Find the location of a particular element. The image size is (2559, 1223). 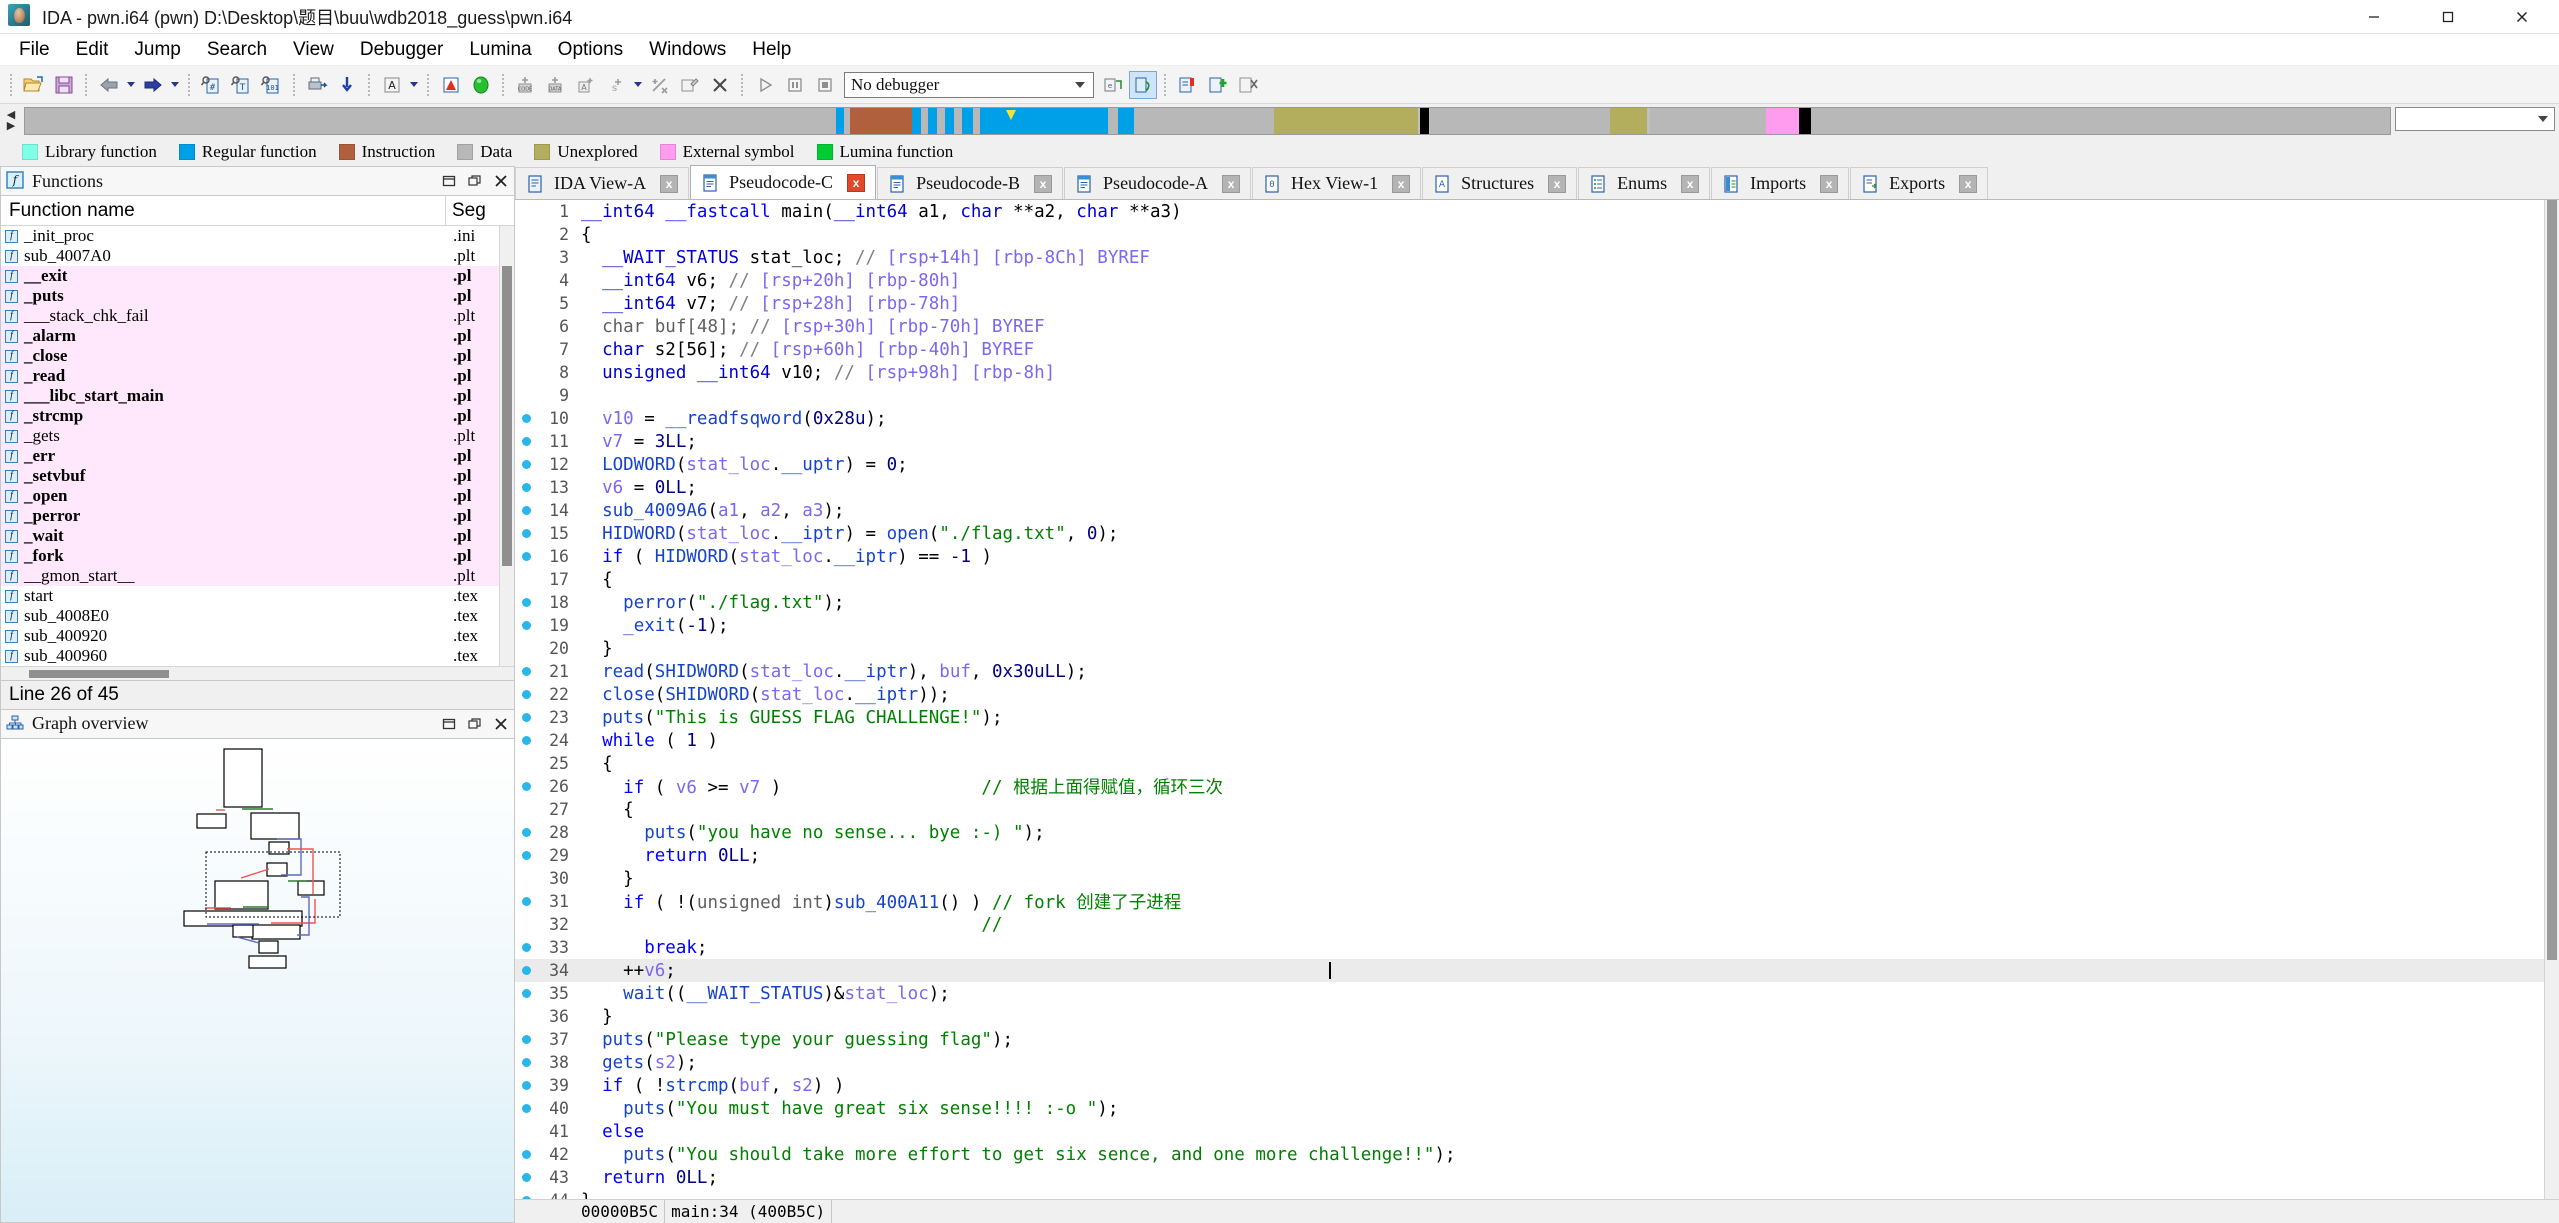

tab-structures: A Structures x is located at coordinates (1500, 183).